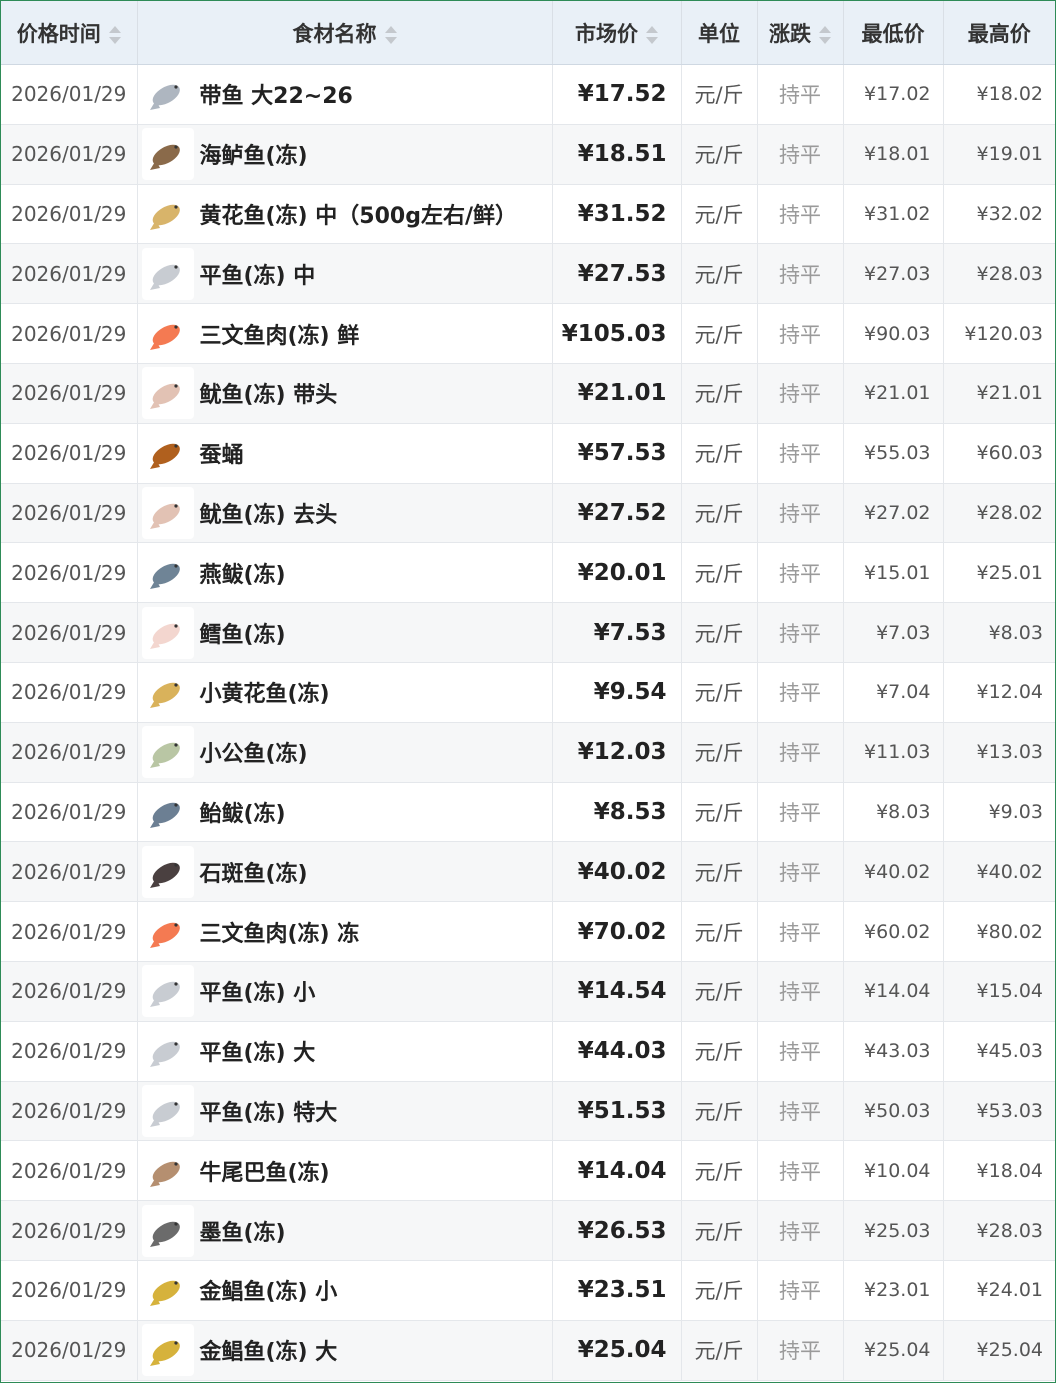 This screenshot has height=1383, width=1056. What do you see at coordinates (243, 573) in the screenshot?
I see `food-name-label: 燕鲅(冻)` at bounding box center [243, 573].